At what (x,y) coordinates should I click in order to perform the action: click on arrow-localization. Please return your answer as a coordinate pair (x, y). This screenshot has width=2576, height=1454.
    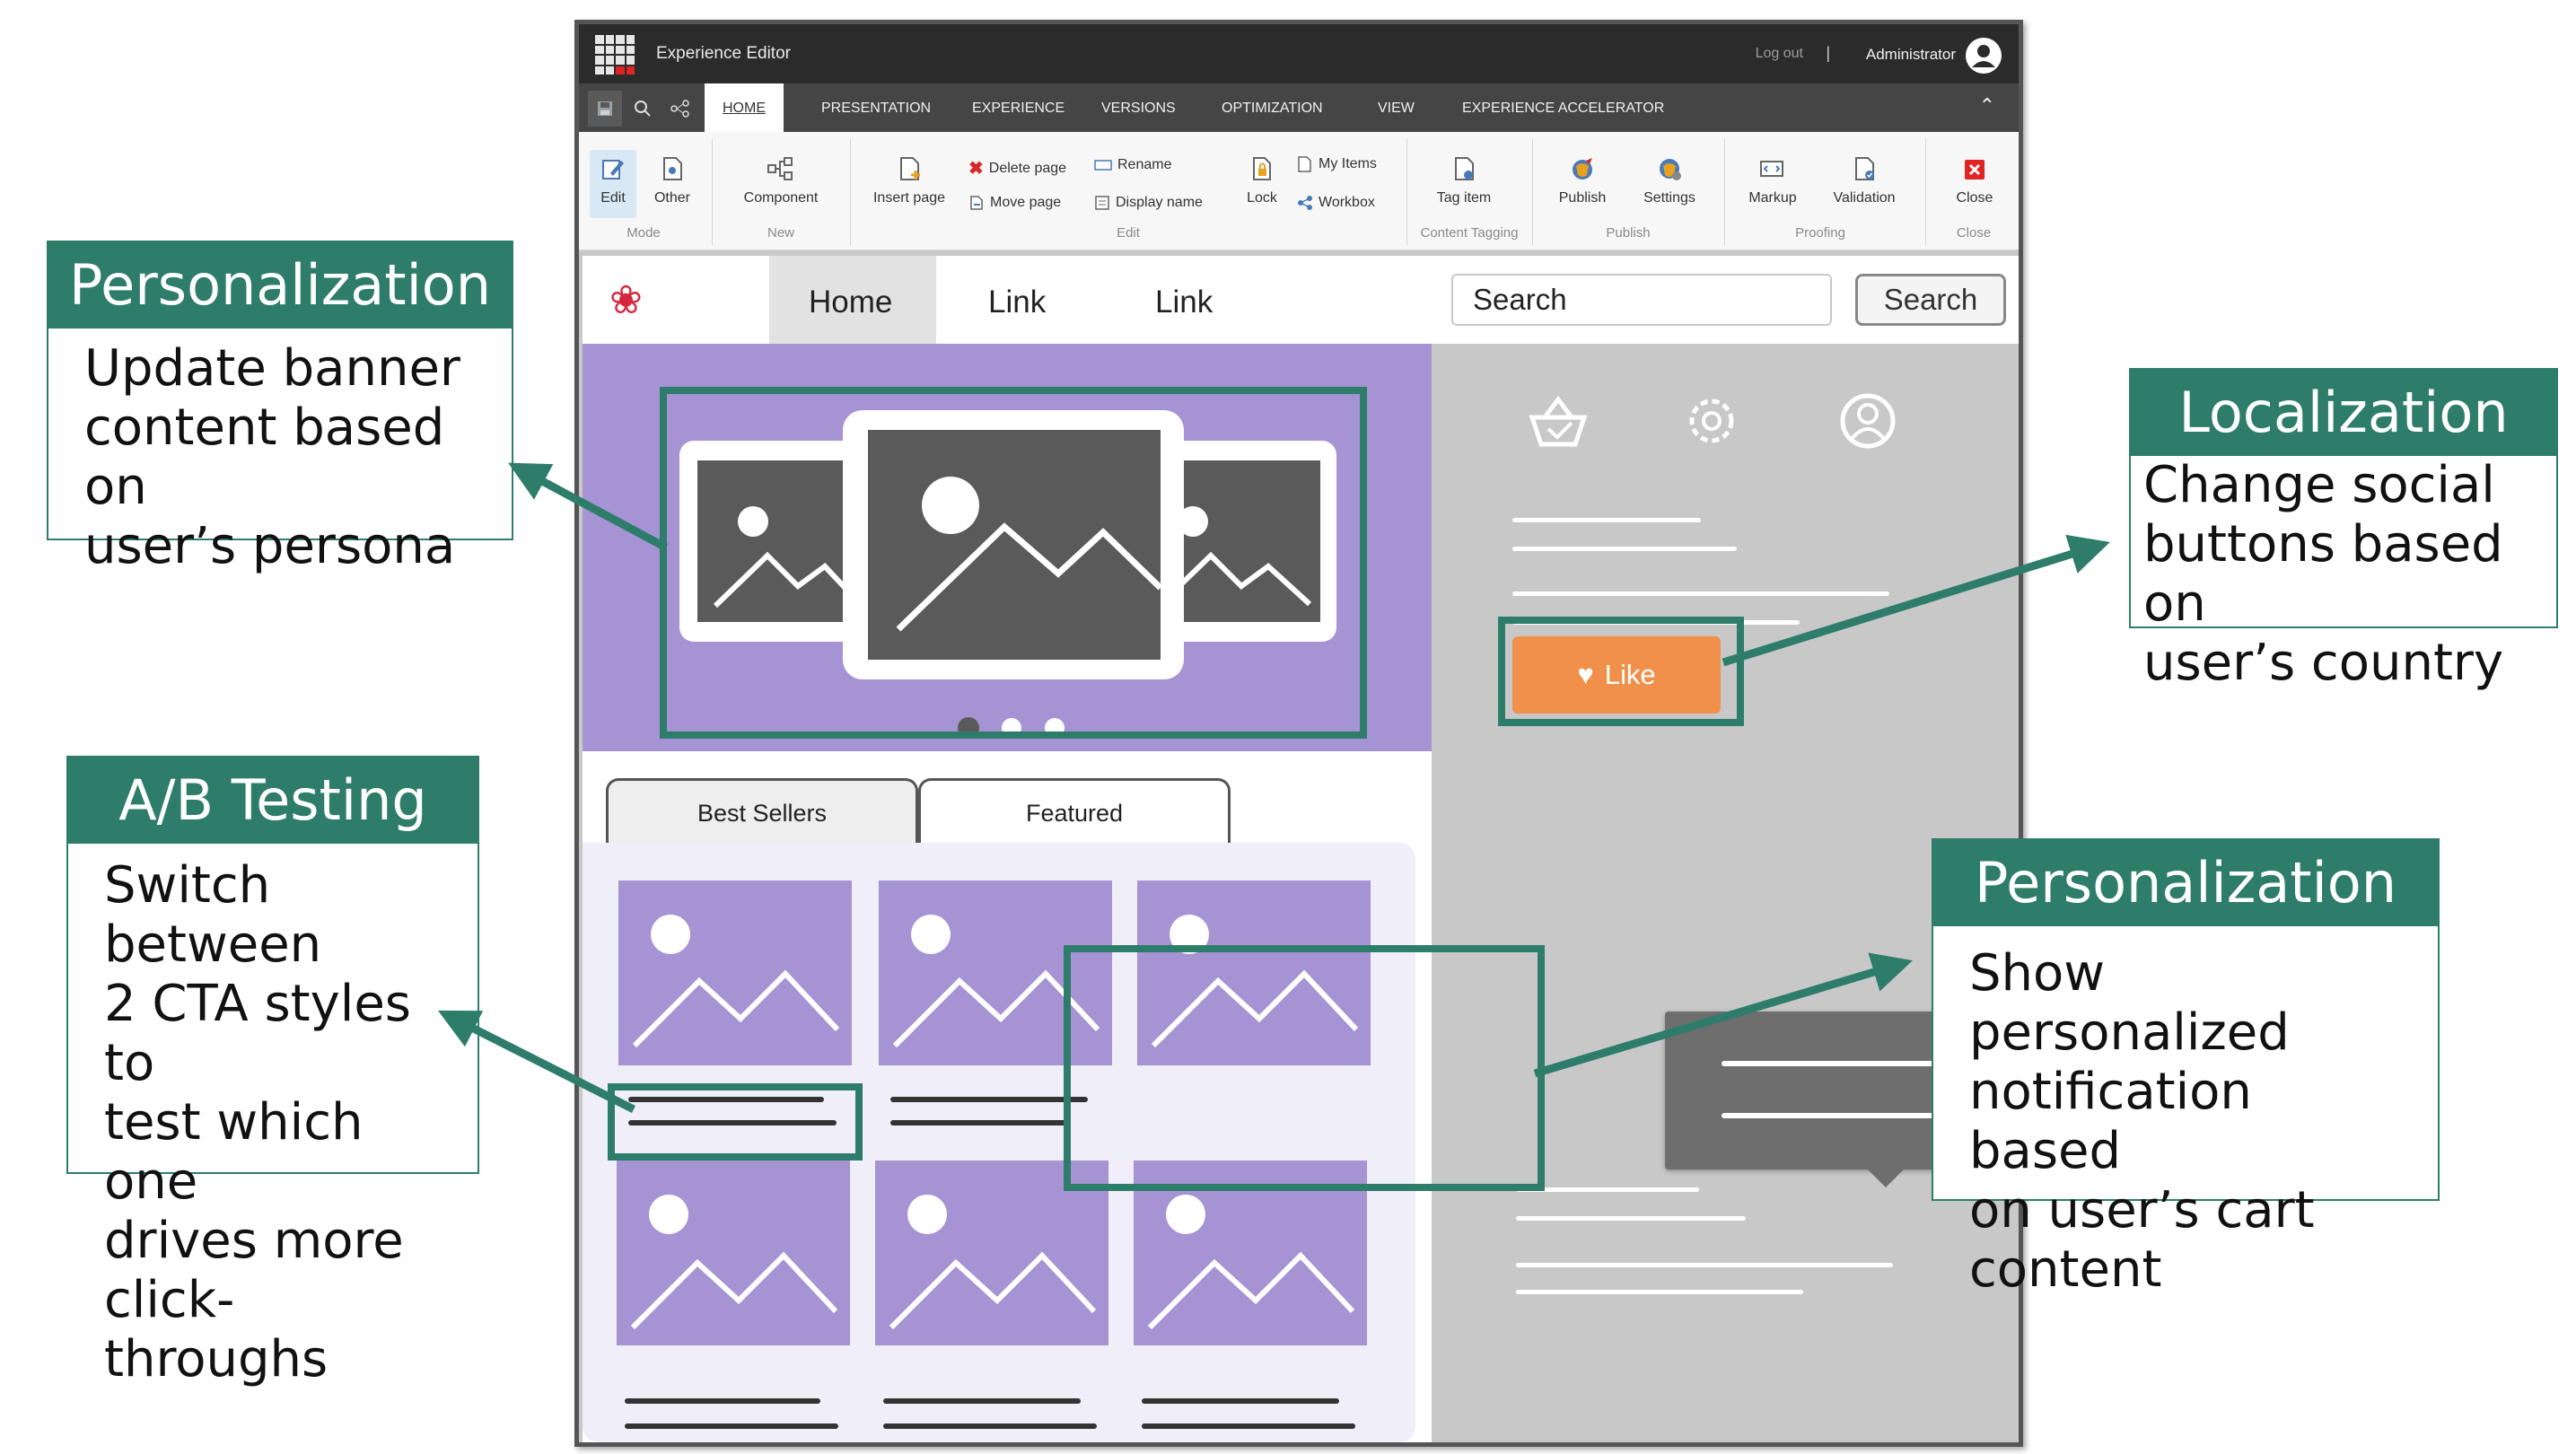
    Looking at the image, I should click on (1916, 600).